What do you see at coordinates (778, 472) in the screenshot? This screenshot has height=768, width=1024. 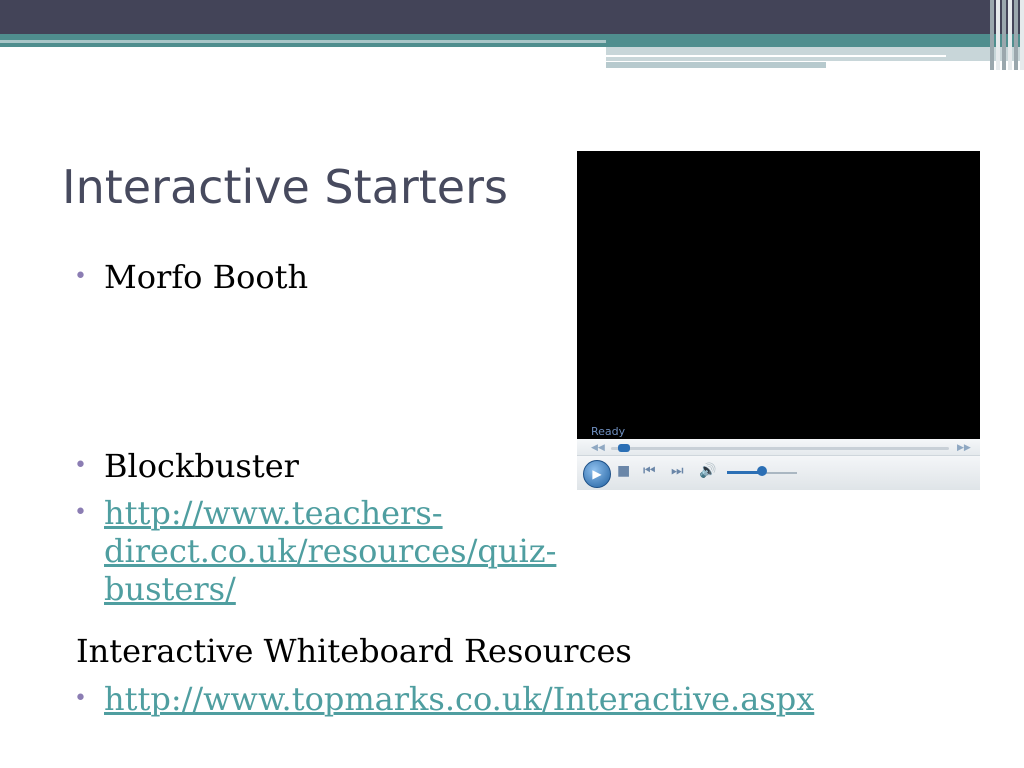 I see `player-controls: ▶ ■ ⏮ ⏭ 🔊` at bounding box center [778, 472].